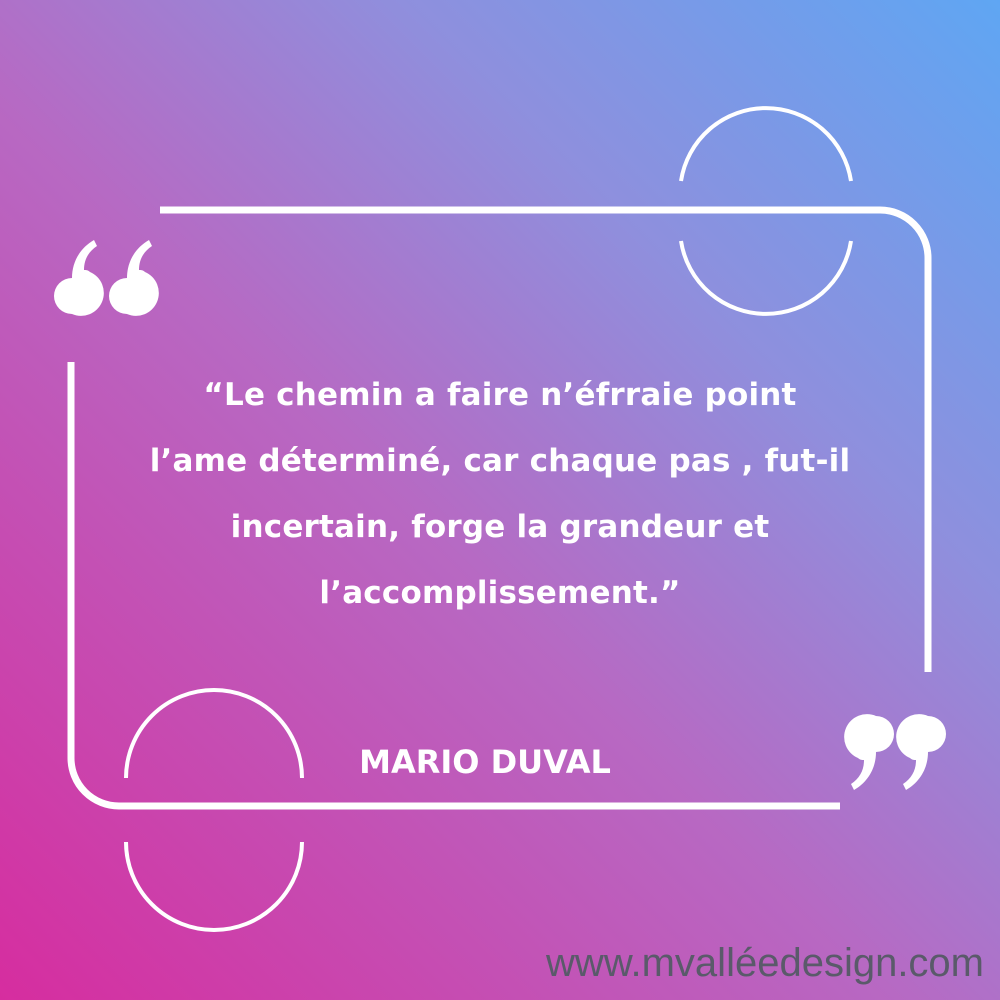  I want to click on quote-line: “Le chemin a faire n’éfrraie point, so click(500, 395).